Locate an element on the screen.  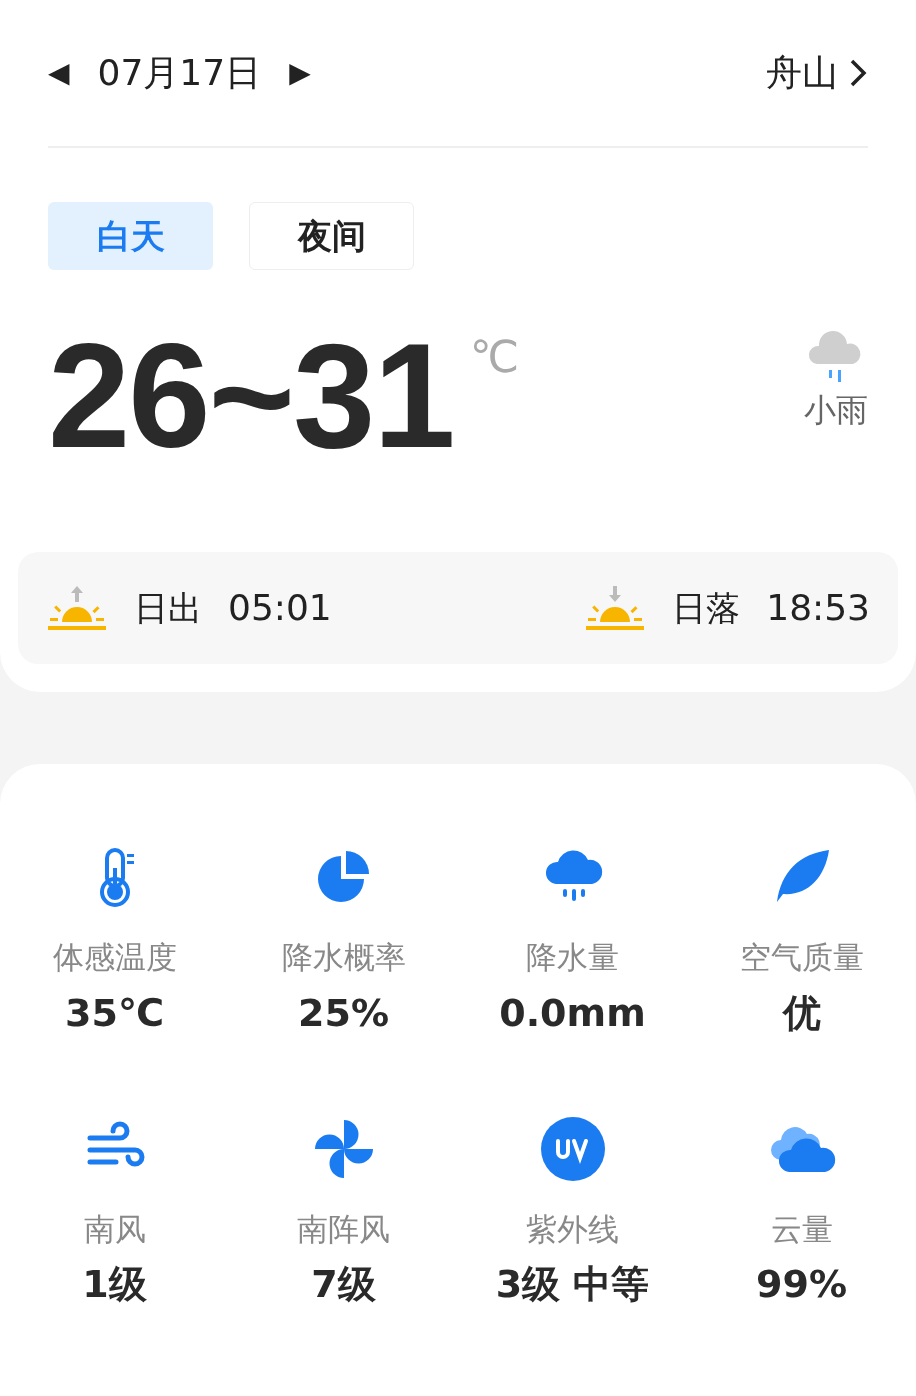
previous-day-button: ◀ is located at coordinates (59, 73).